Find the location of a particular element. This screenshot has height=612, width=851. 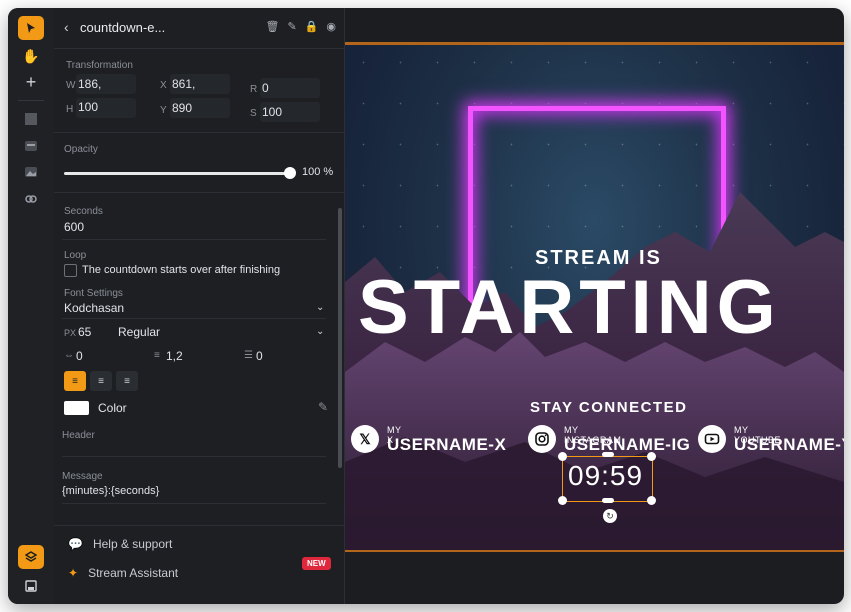

font-settings-label: Font Settings is located at coordinates (93, 293).